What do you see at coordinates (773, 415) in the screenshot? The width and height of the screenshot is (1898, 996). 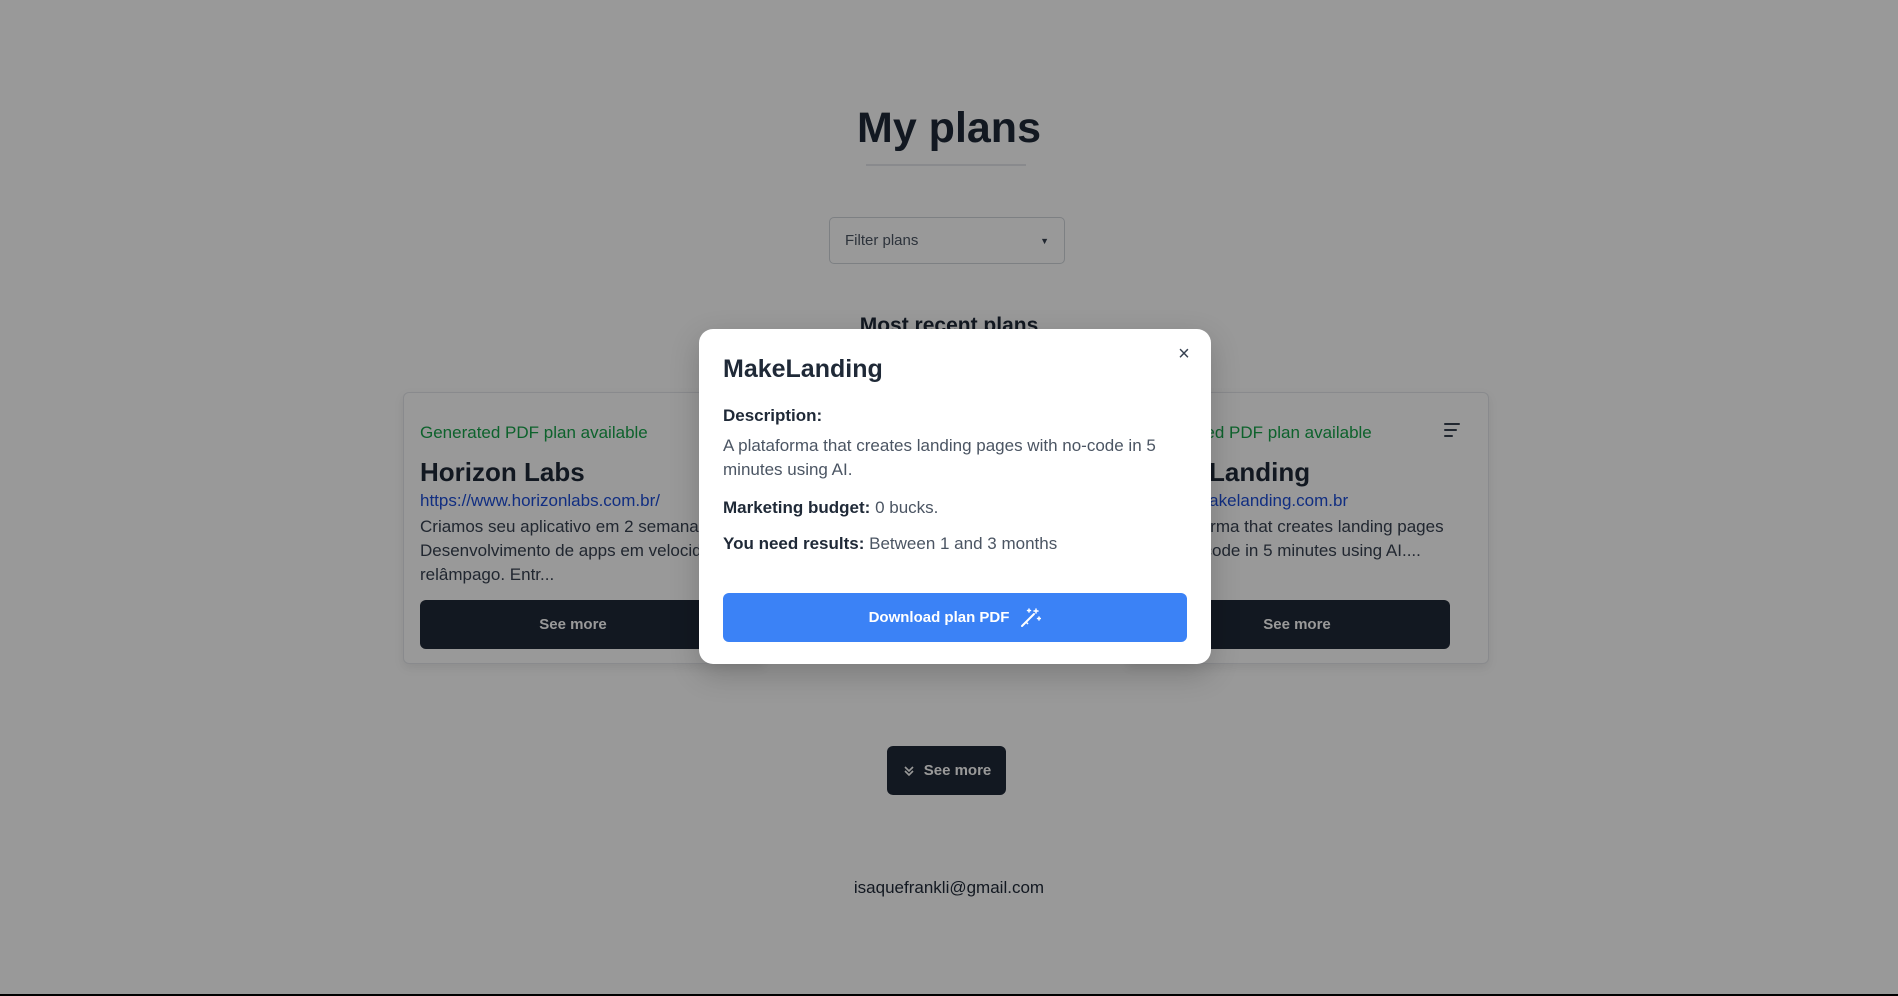 I see `description-label: Description:` at bounding box center [773, 415].